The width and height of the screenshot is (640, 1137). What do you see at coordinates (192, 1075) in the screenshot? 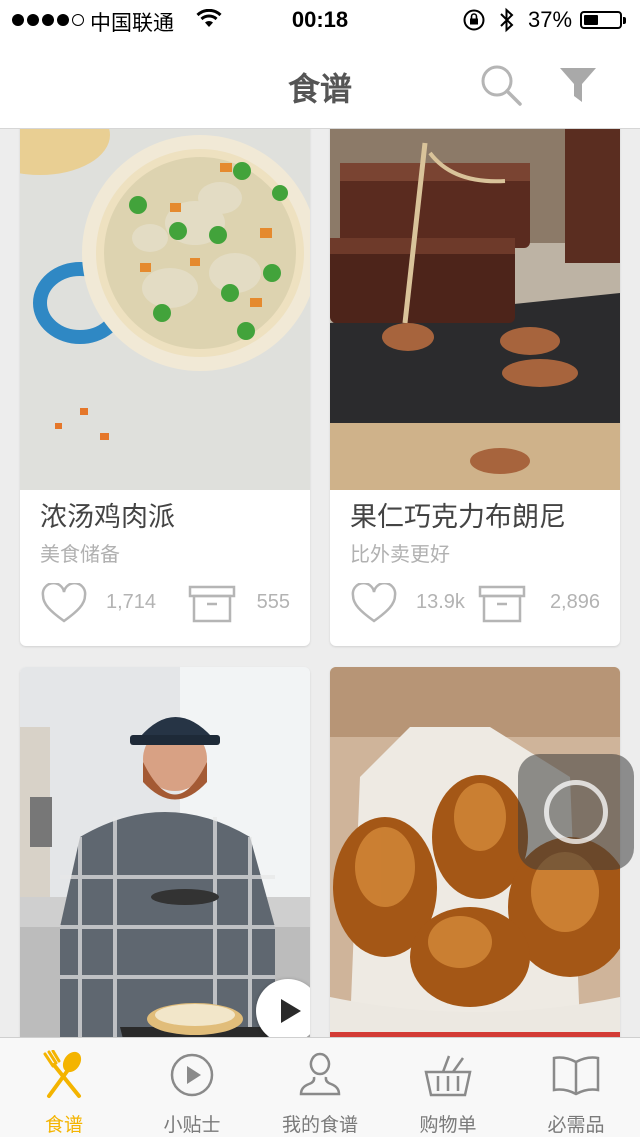
I see `play-circle-icon` at bounding box center [192, 1075].